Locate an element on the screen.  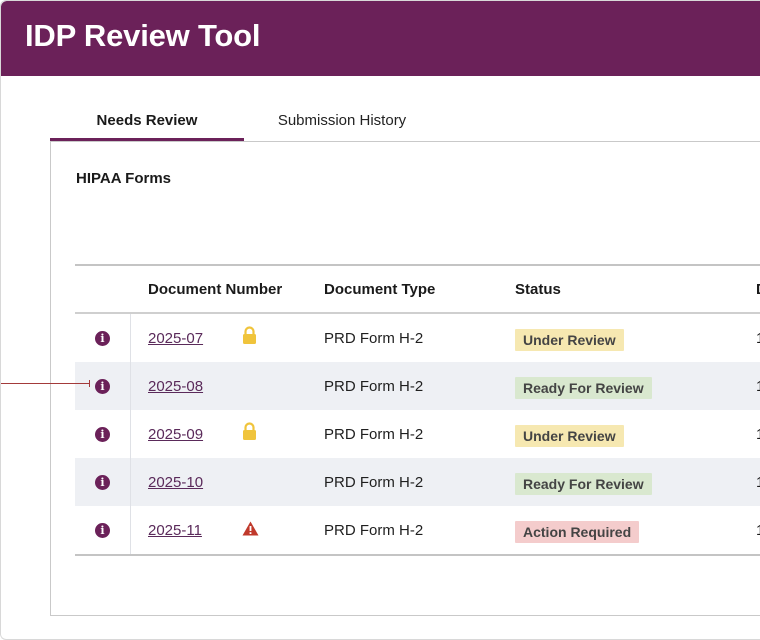
info-column-header is located at coordinates (102, 289).